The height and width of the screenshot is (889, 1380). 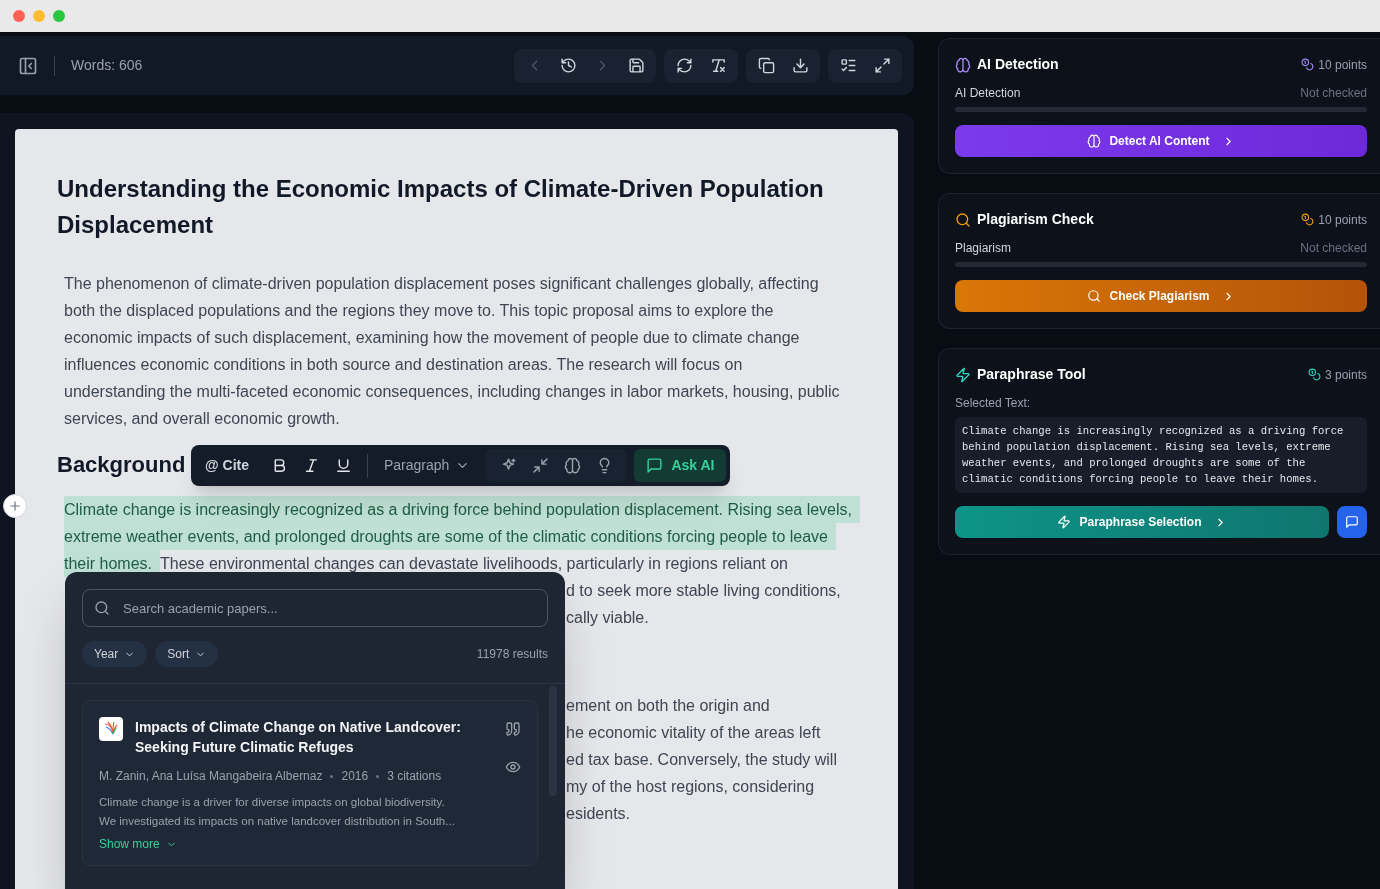 What do you see at coordinates (187, 654) in the screenshot?
I see `filter-dropdown: Sort` at bounding box center [187, 654].